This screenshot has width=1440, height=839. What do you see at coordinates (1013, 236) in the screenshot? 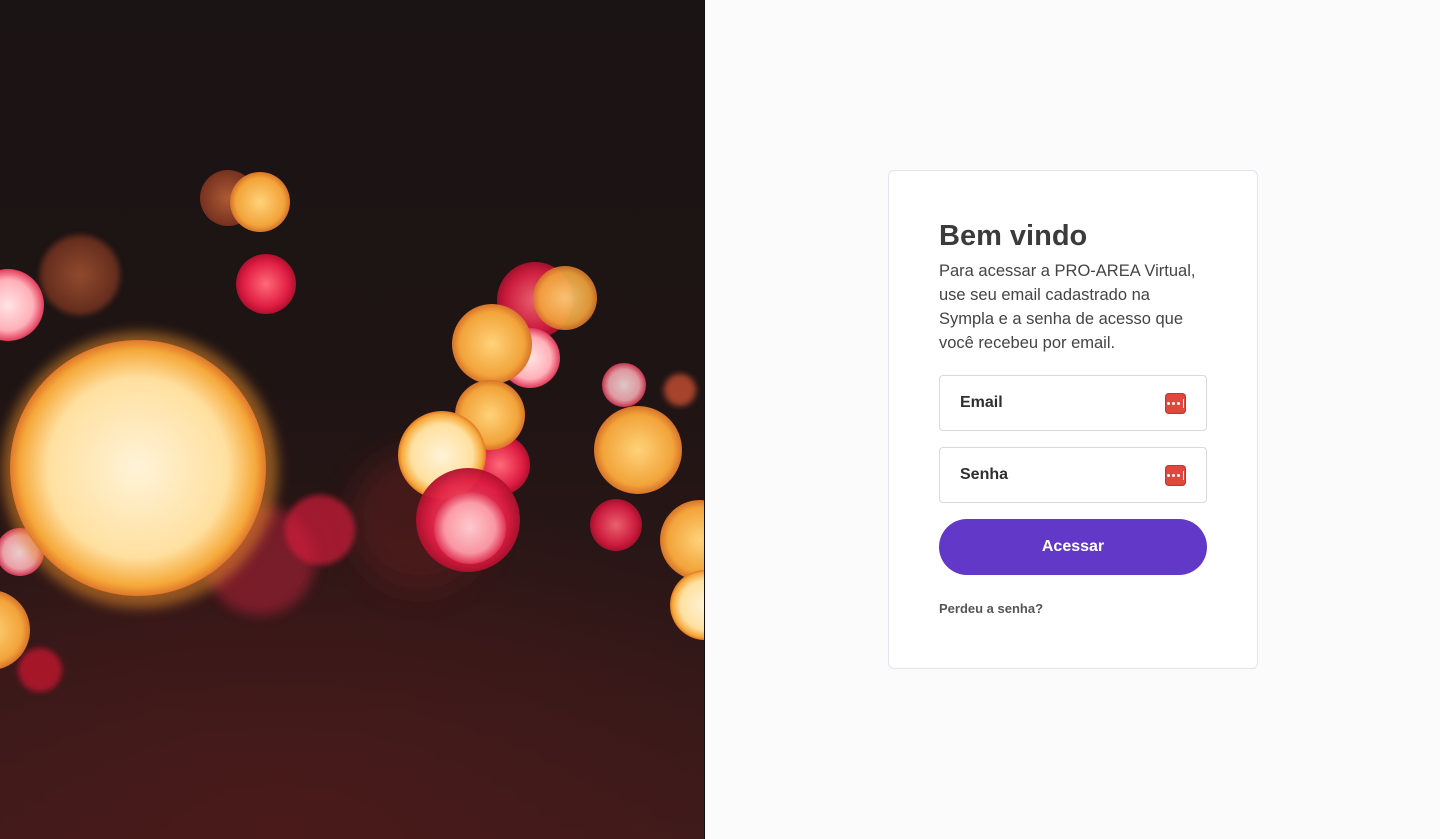
I see `page-title: Bem vindo` at bounding box center [1013, 236].